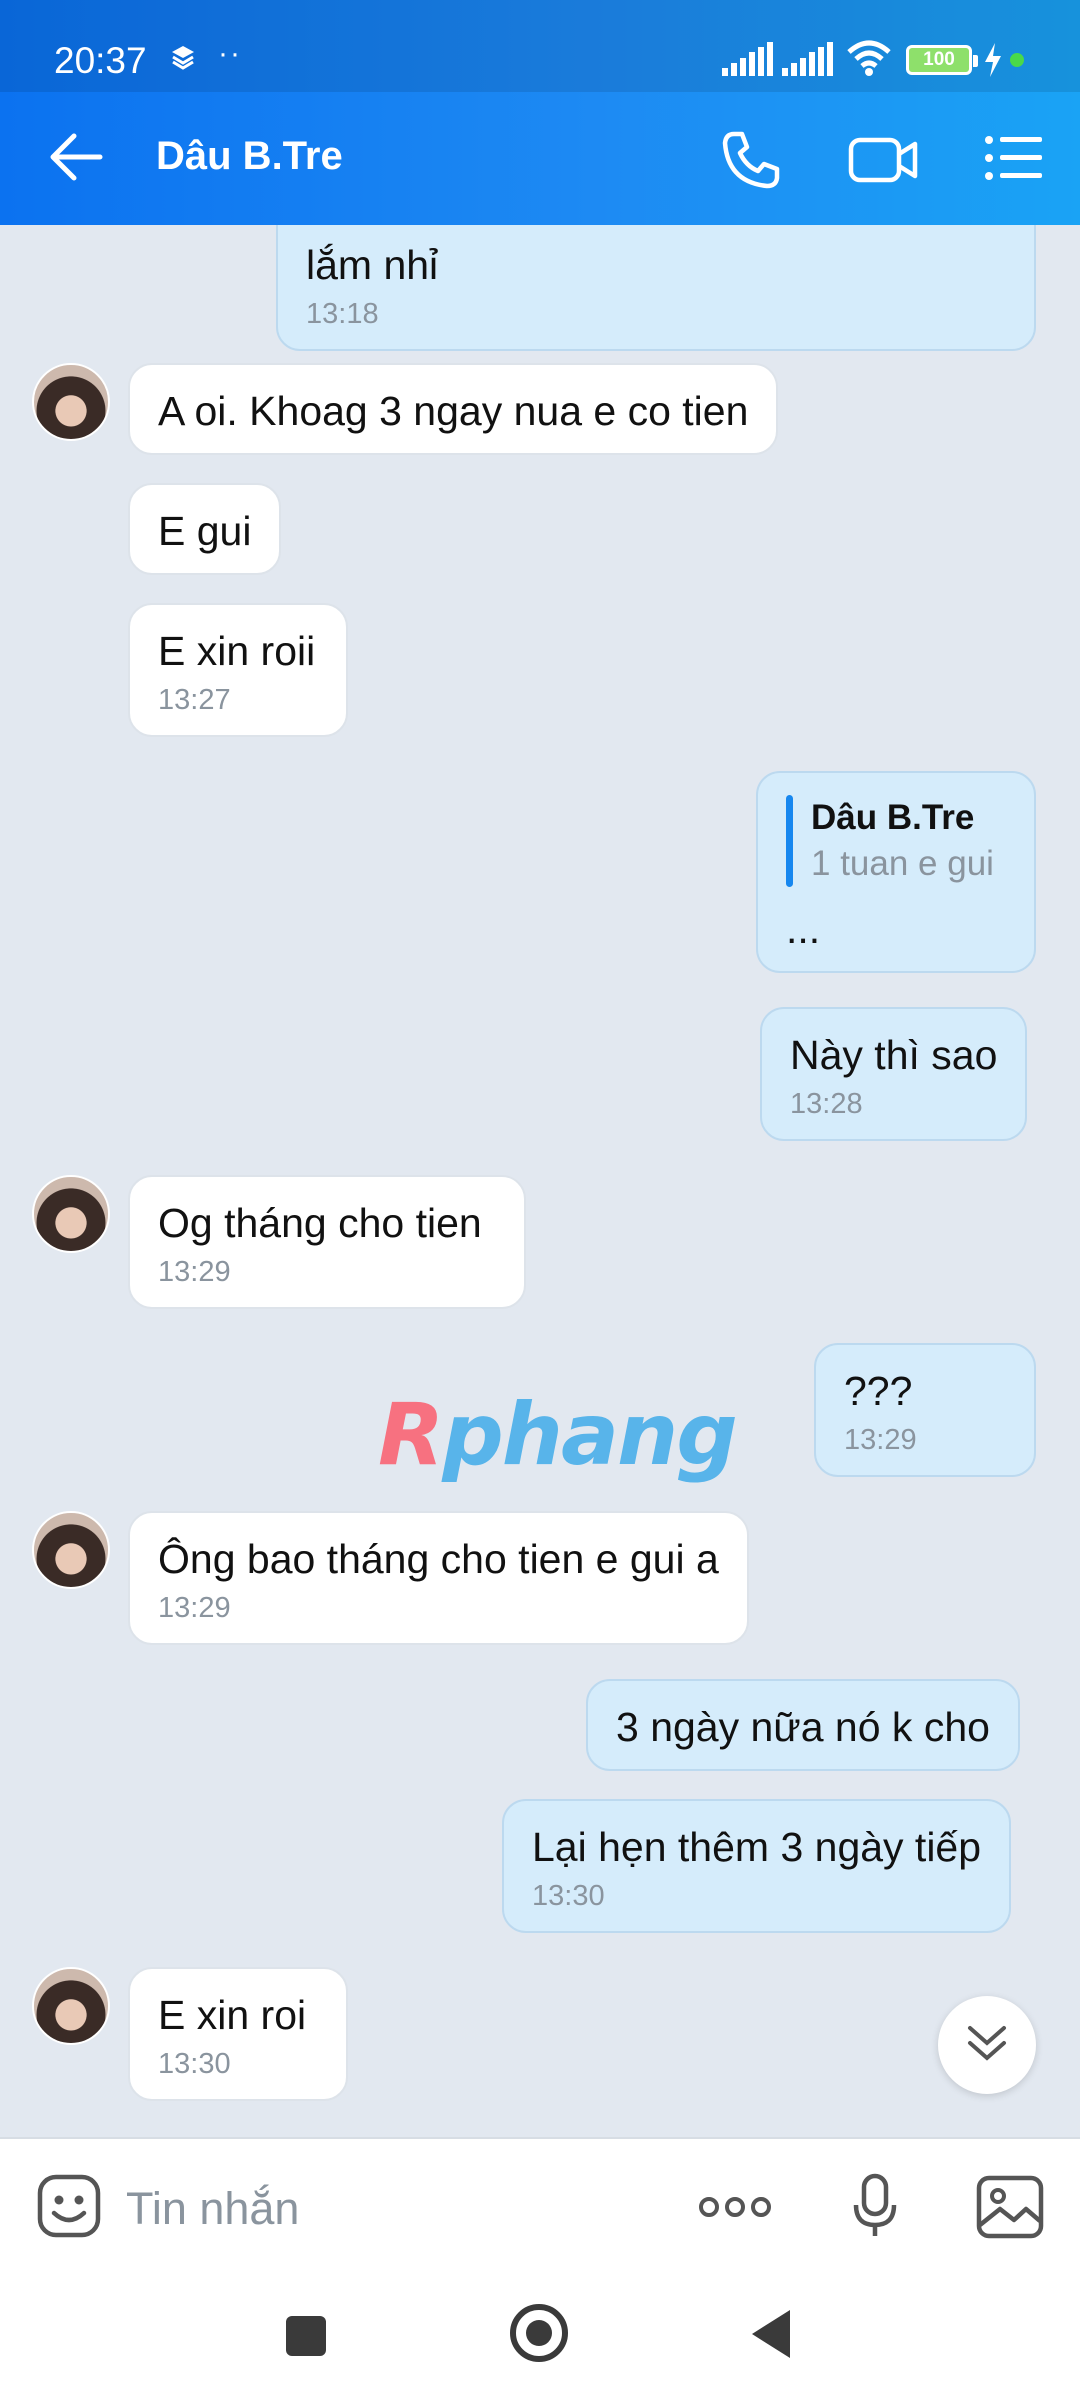 This screenshot has width=1080, height=2400. Describe the element at coordinates (939, 59) in the screenshot. I see `battery-level: 100` at that location.